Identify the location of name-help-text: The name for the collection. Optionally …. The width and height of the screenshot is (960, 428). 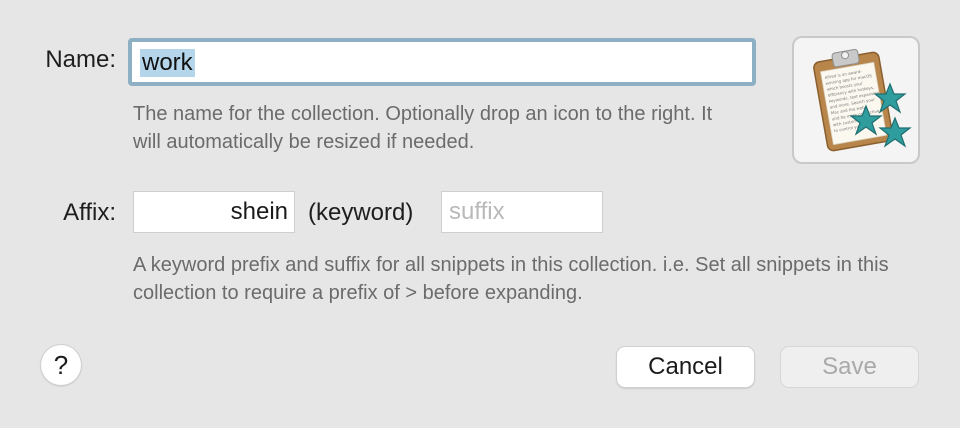
(423, 128).